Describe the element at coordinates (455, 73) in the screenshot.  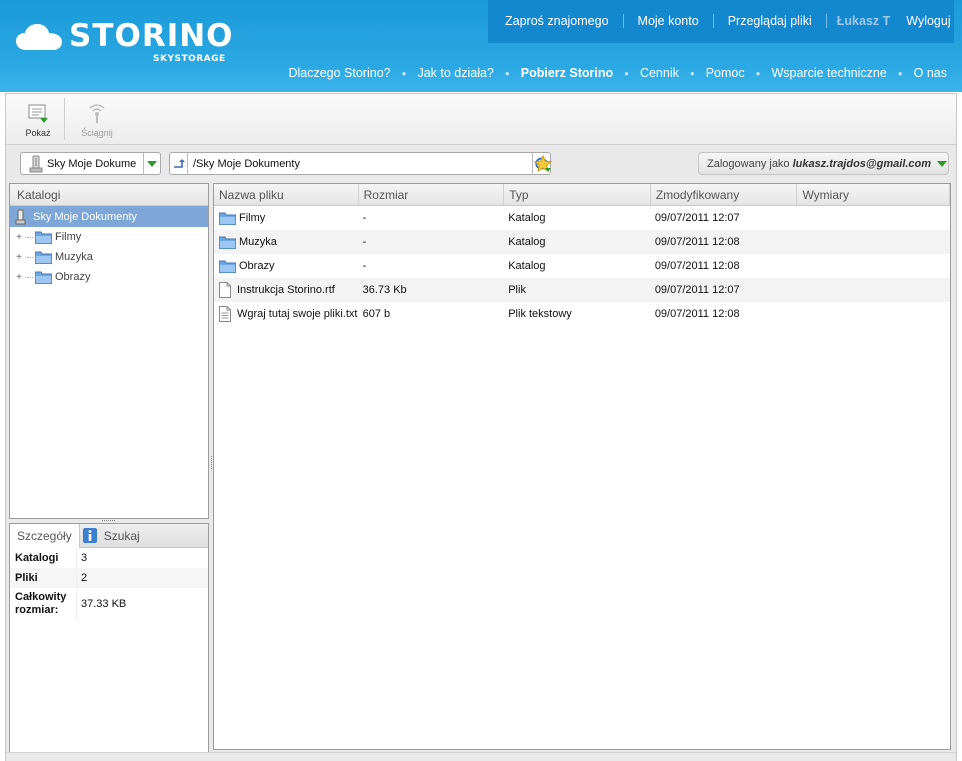
I see `nav-how-it-works: Jak to działa?` at that location.